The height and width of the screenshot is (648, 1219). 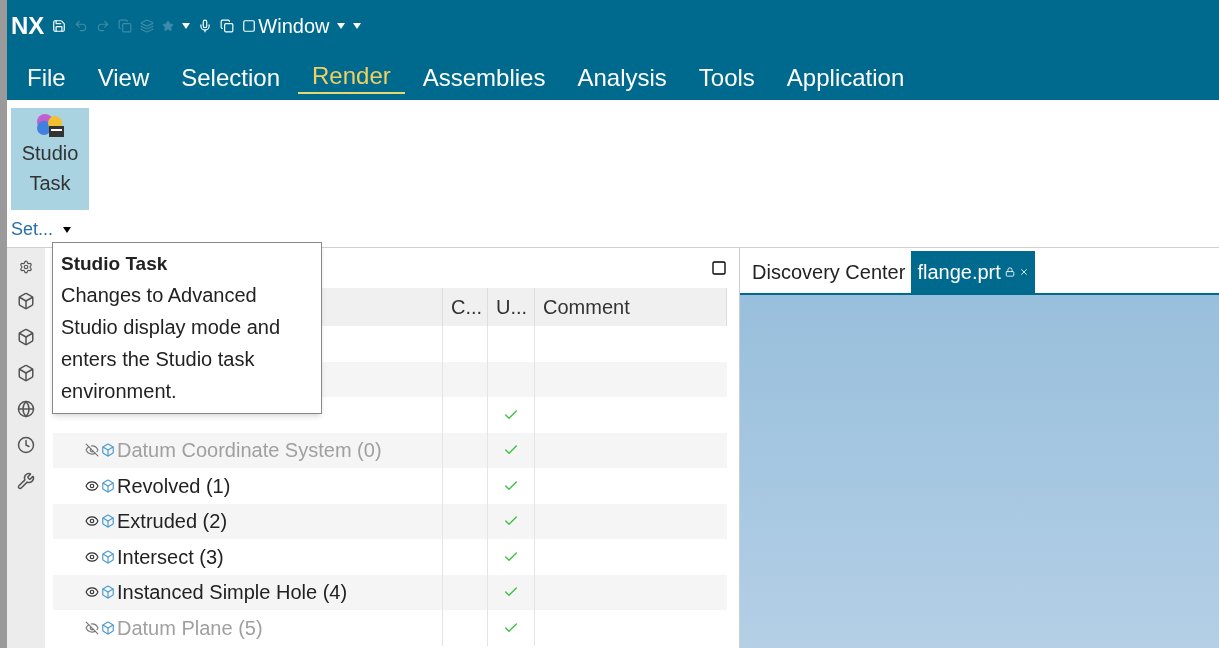 What do you see at coordinates (50, 159) in the screenshot?
I see `studio-task-button: Studio Task` at bounding box center [50, 159].